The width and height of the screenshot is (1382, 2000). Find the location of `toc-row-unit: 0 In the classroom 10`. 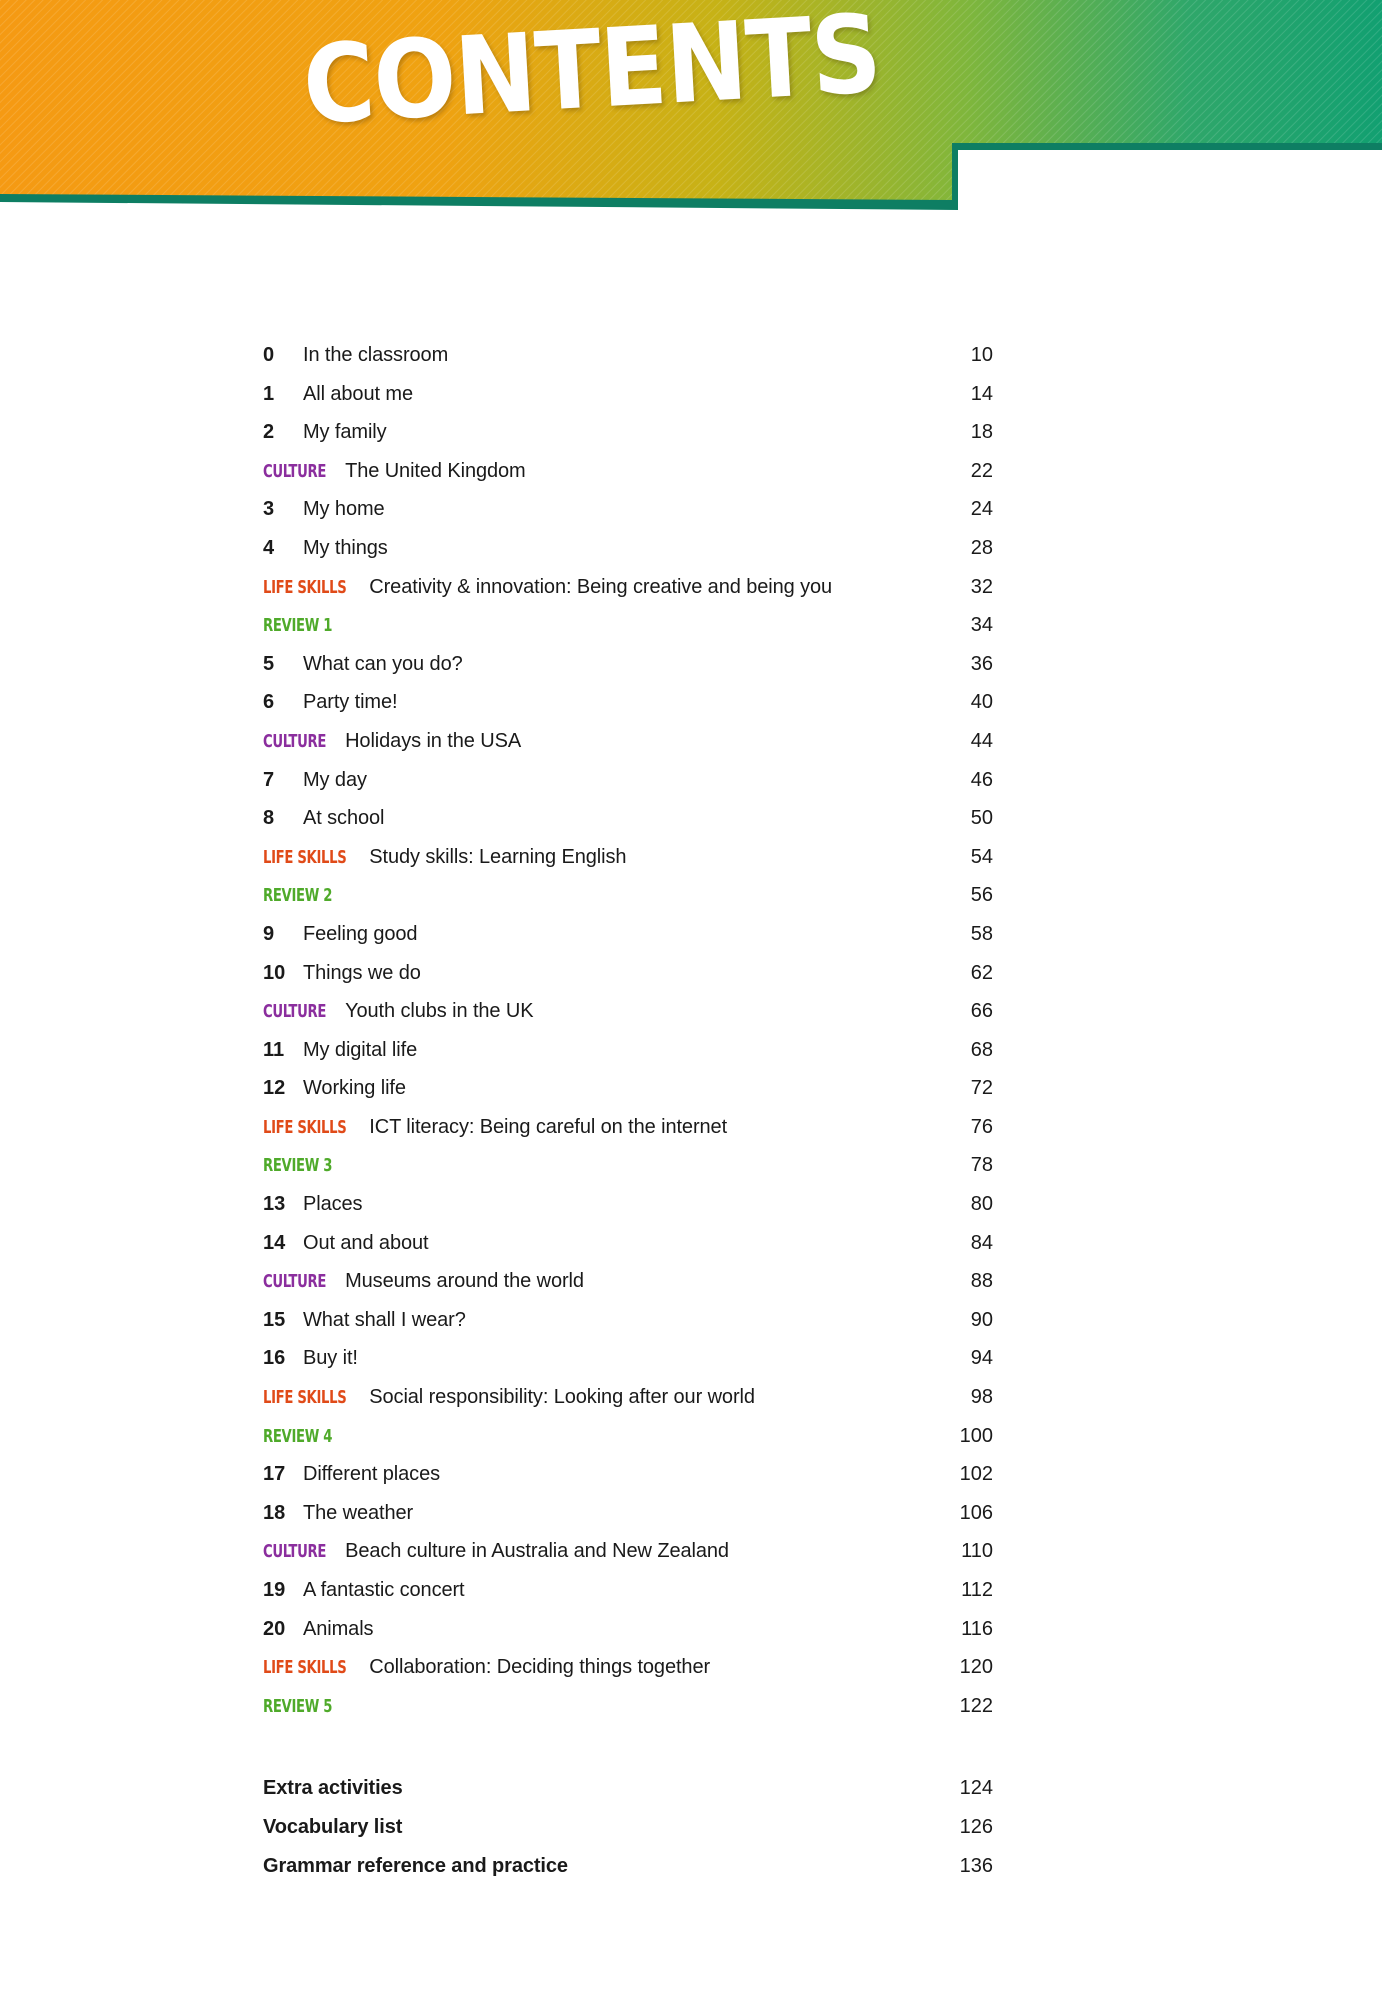

toc-row-unit: 0 In the classroom 10 is located at coordinates (628, 355).